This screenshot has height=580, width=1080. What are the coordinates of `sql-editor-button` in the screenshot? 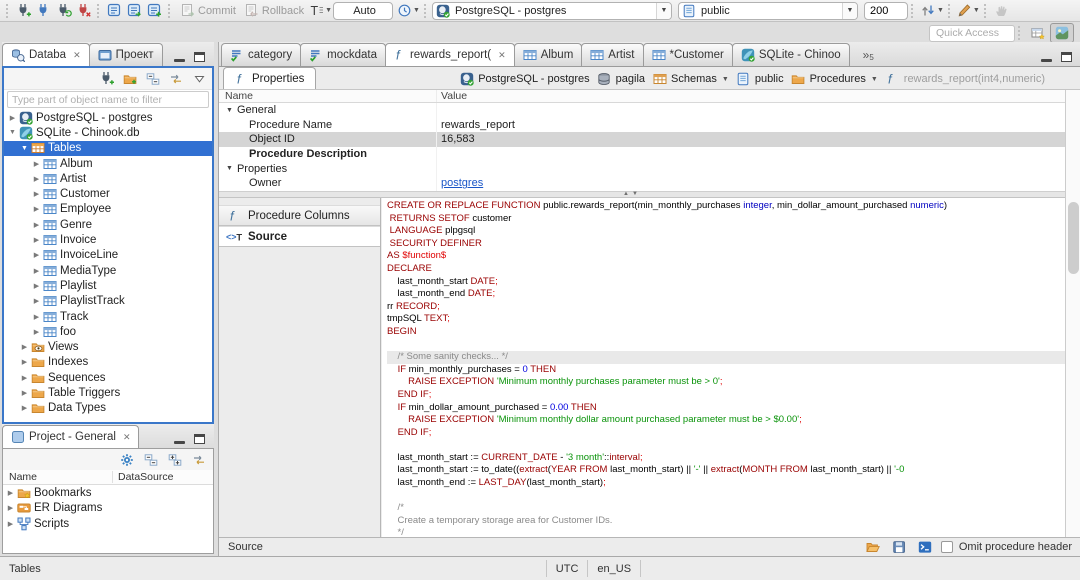 It's located at (115, 11).